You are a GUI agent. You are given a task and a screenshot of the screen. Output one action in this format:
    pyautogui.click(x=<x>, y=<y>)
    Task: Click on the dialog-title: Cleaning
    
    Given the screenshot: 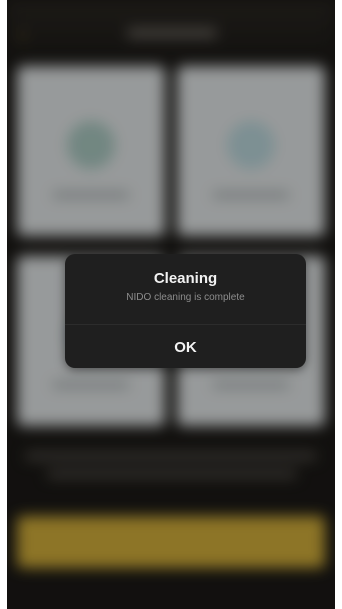 What is the action you would take?
    pyautogui.click(x=185, y=278)
    